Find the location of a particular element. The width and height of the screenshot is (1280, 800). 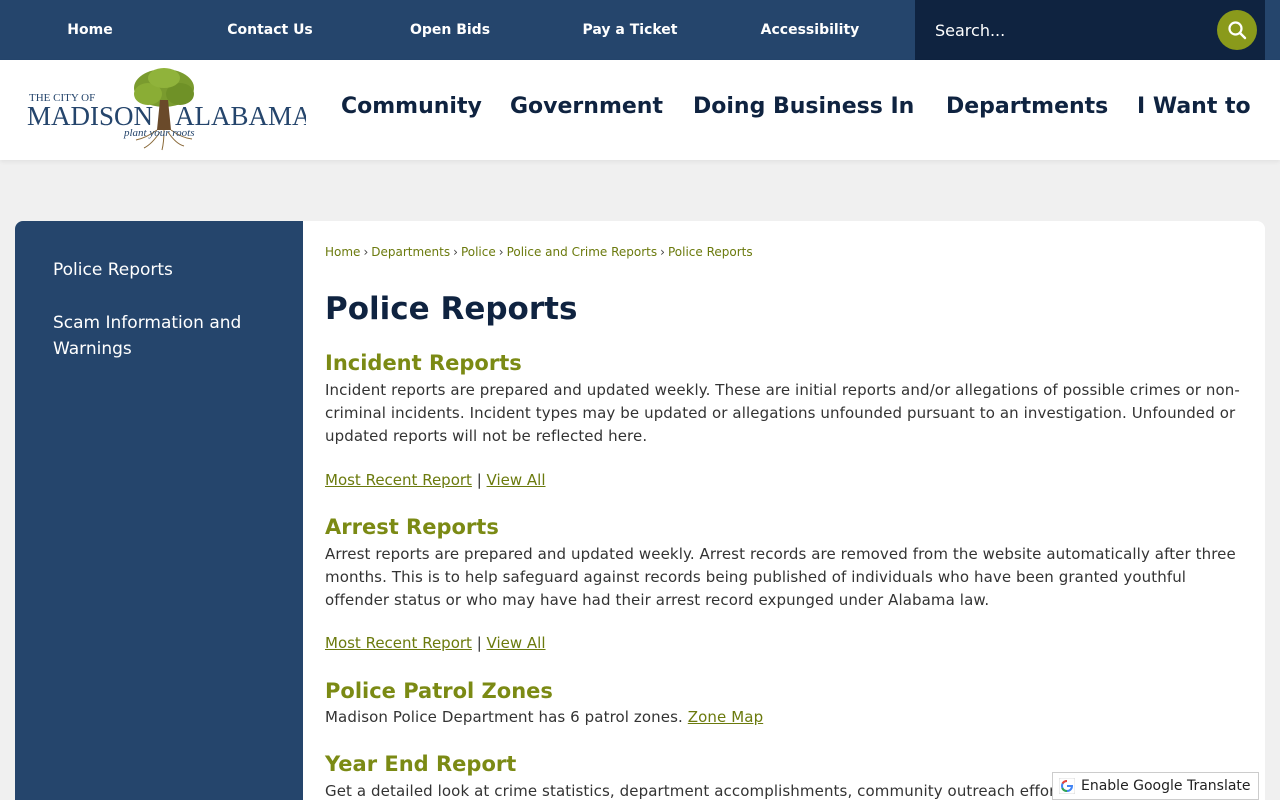

google-translate-button: Enable Google Translate is located at coordinates (1155, 786).